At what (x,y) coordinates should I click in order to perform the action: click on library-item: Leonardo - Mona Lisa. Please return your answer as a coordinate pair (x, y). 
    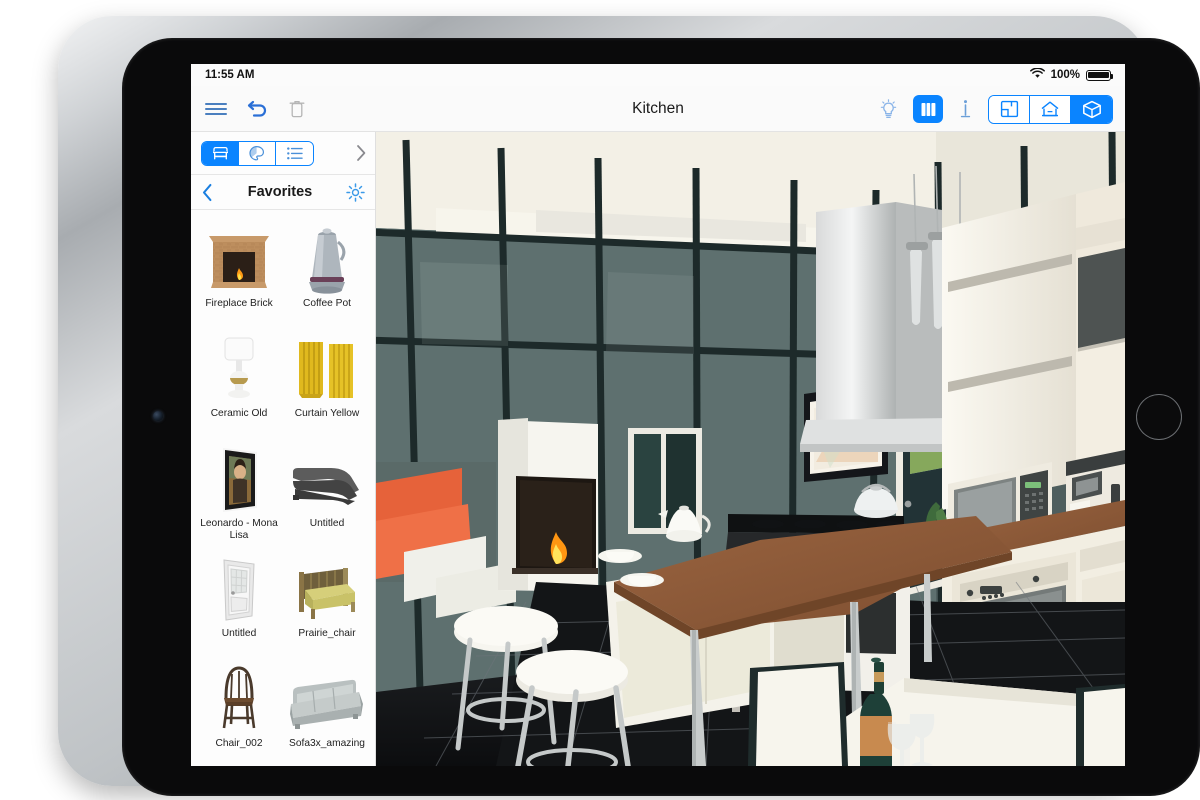
    Looking at the image, I should click on (239, 493).